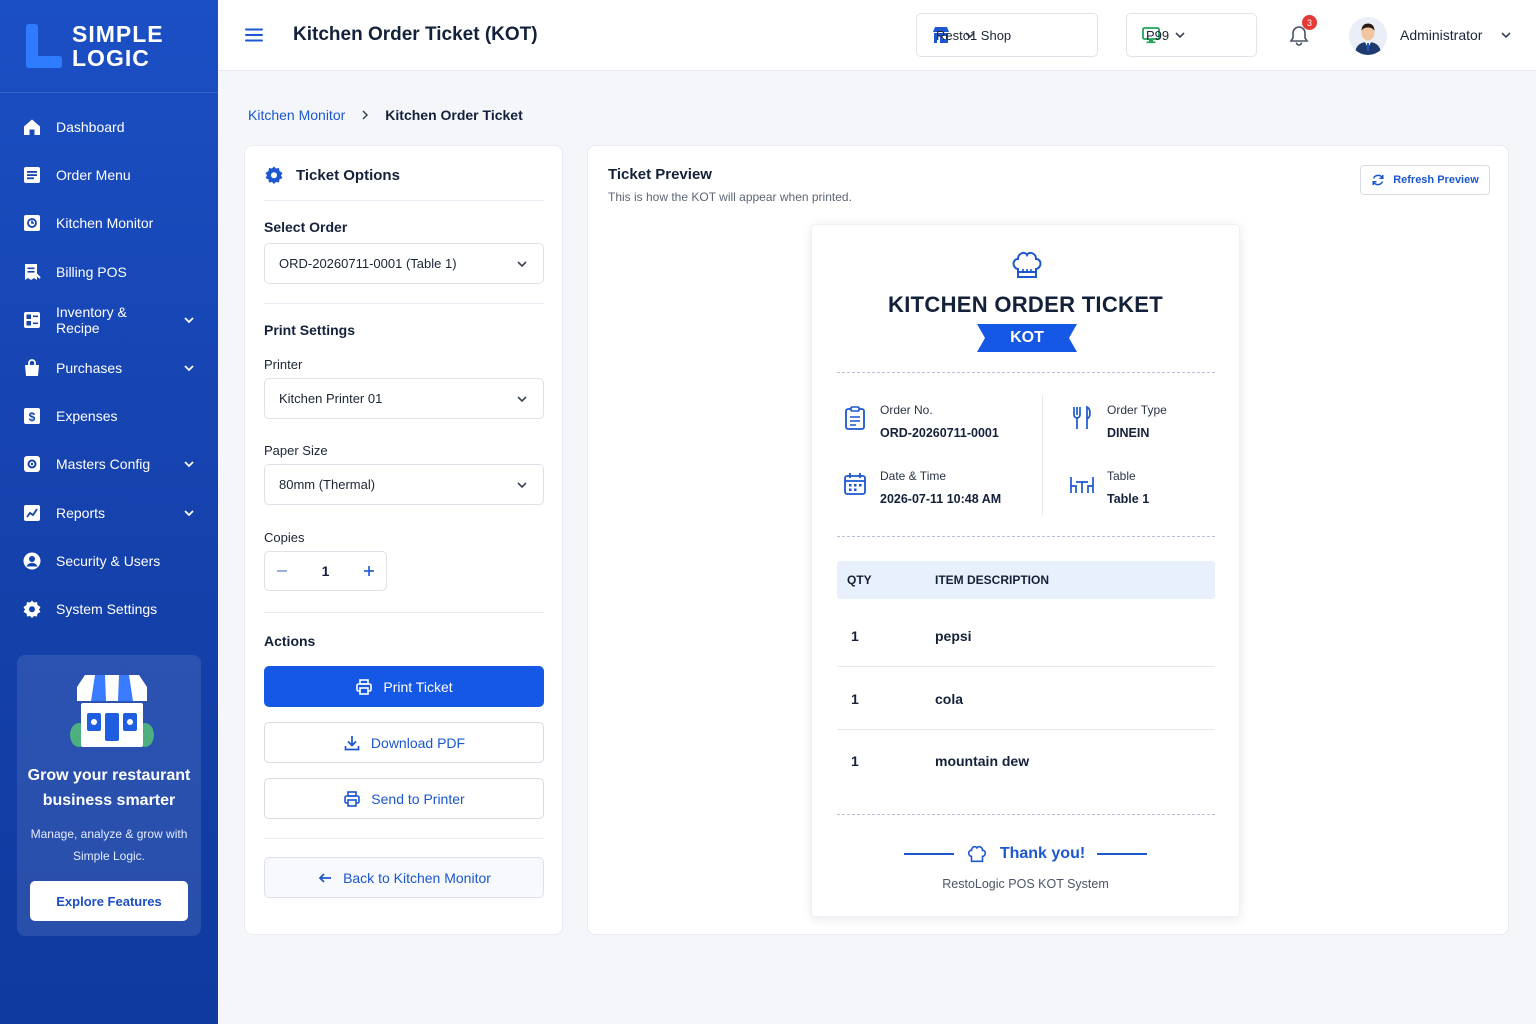  I want to click on home-icon, so click(32, 127).